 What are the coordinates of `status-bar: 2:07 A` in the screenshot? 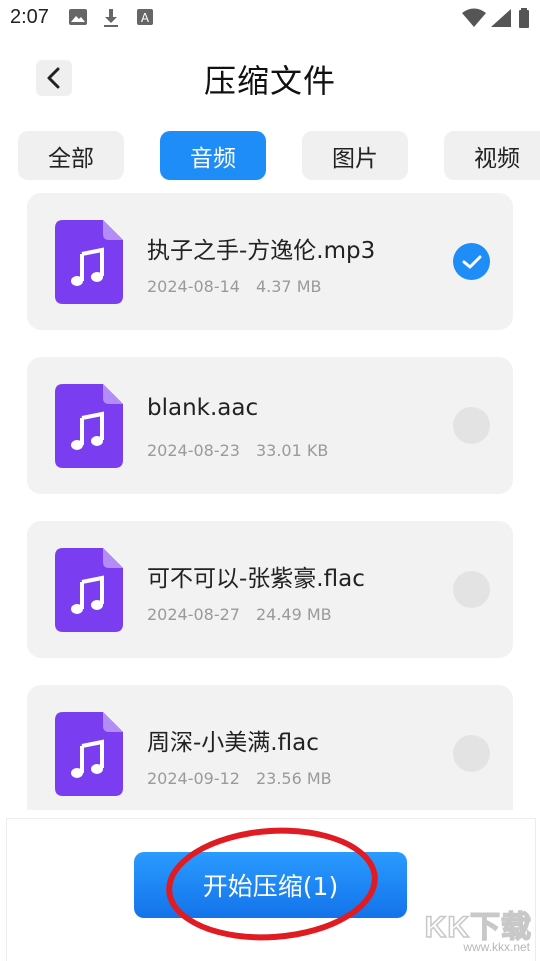 It's located at (270, 18).